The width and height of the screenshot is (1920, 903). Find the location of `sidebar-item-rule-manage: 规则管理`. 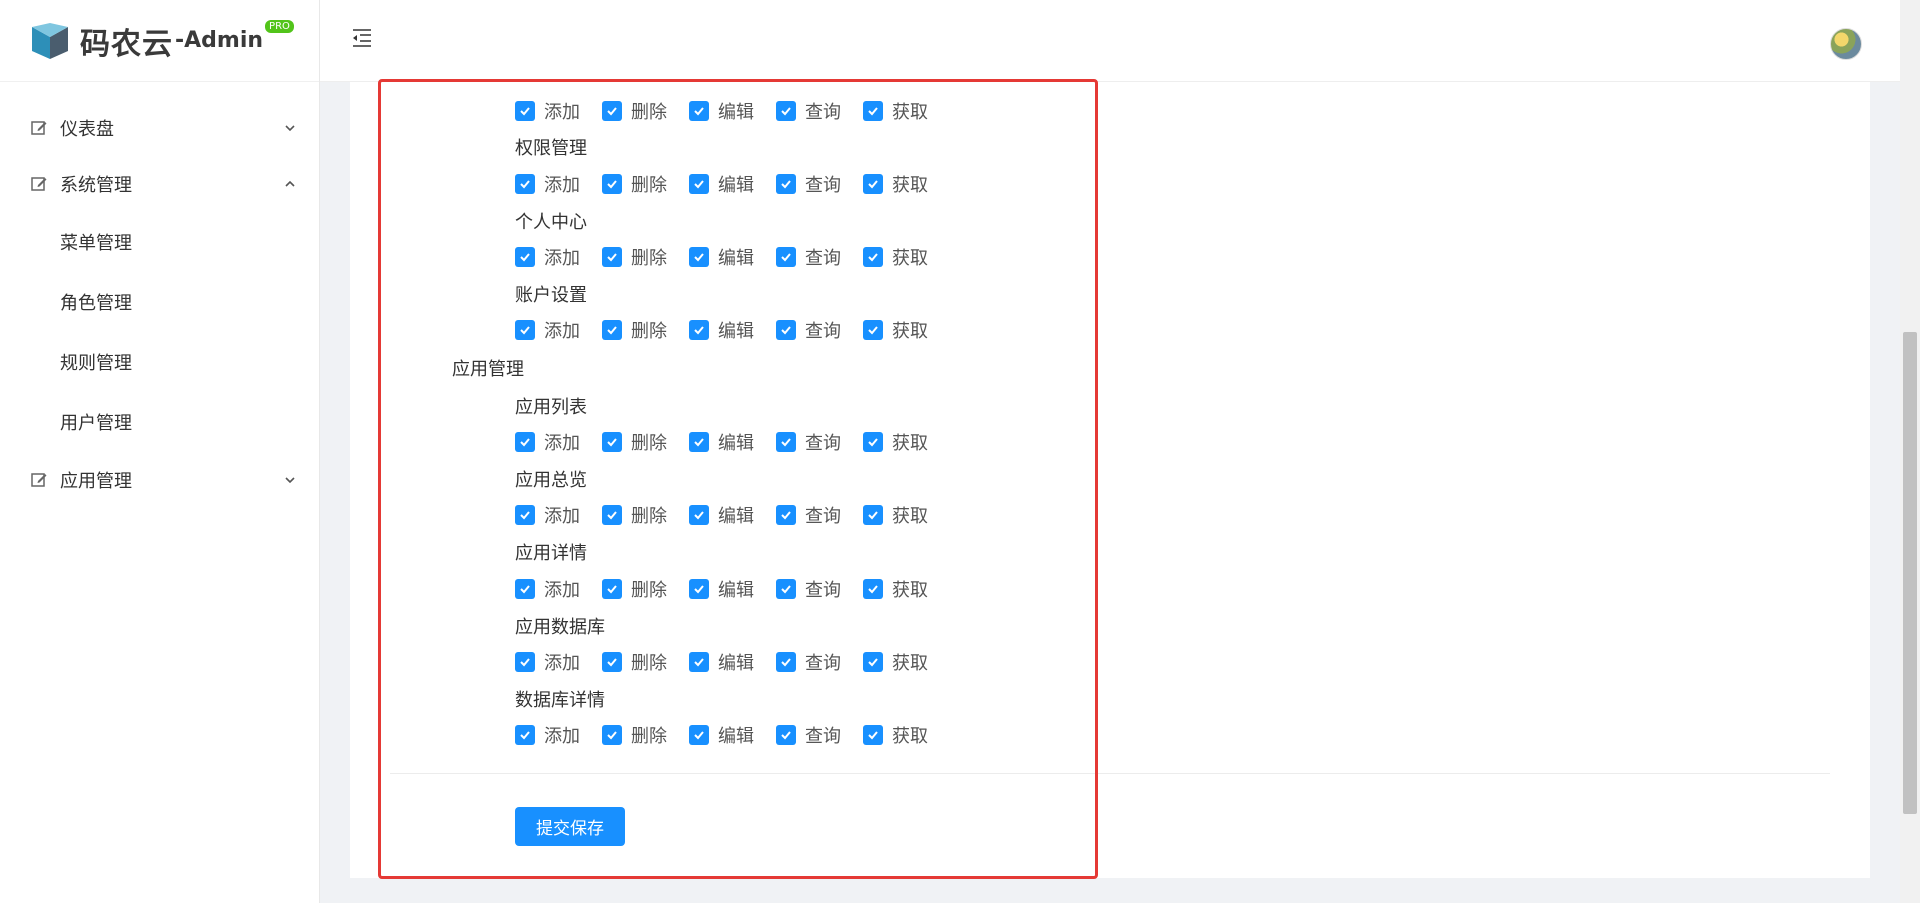

sidebar-item-rule-manage: 规则管理 is located at coordinates (159, 362).